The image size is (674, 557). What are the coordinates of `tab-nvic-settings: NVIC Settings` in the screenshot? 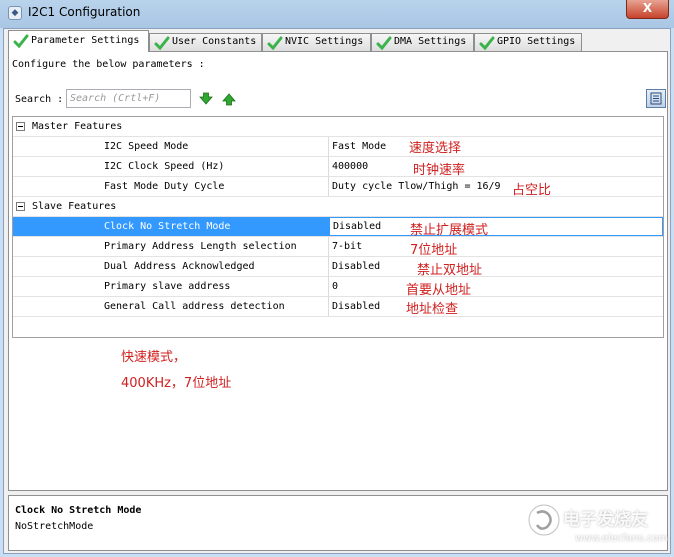 It's located at (316, 42).